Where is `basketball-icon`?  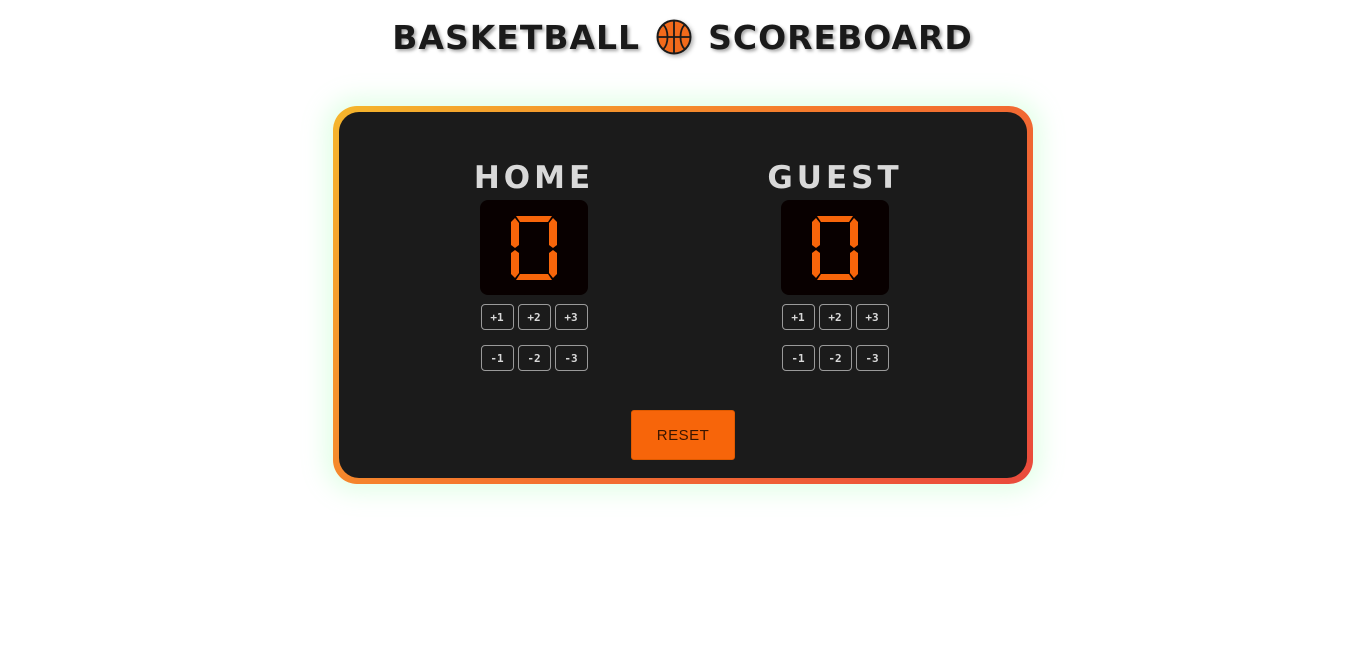 basketball-icon is located at coordinates (674, 37).